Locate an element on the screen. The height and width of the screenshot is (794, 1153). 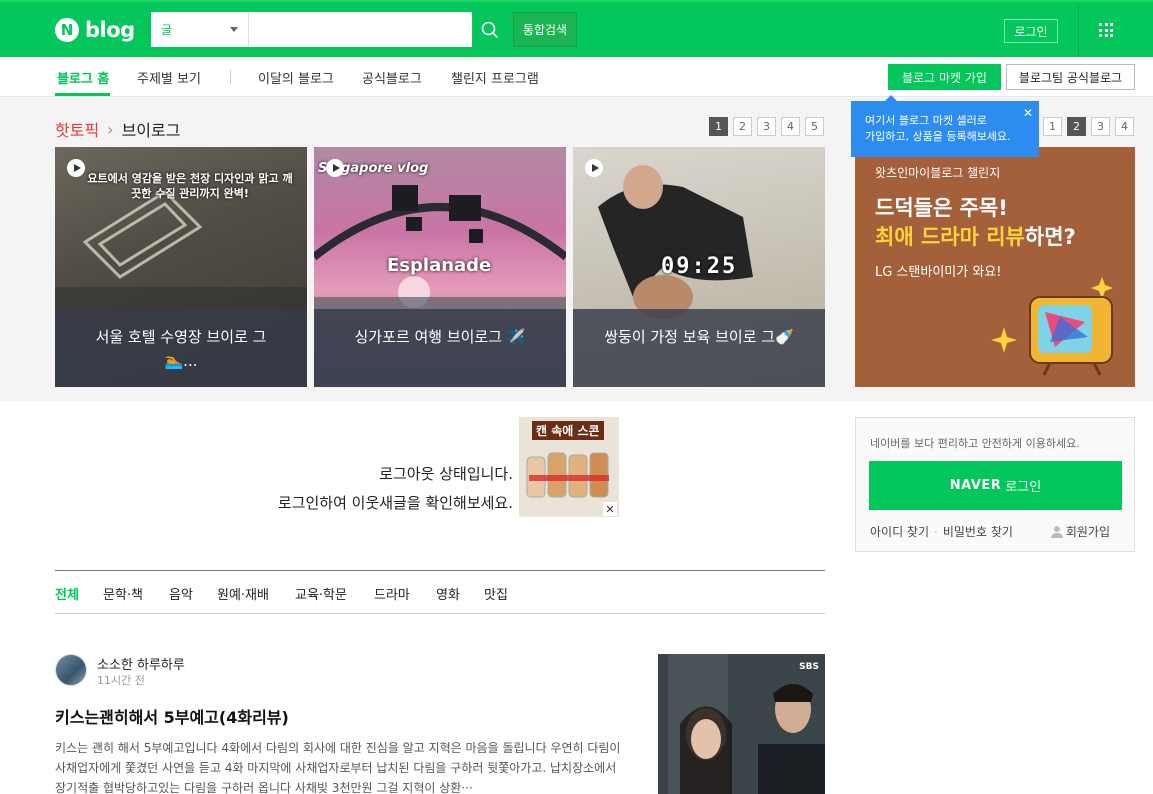
post-author: 소소한 하루하루 is located at coordinates (141, 663).